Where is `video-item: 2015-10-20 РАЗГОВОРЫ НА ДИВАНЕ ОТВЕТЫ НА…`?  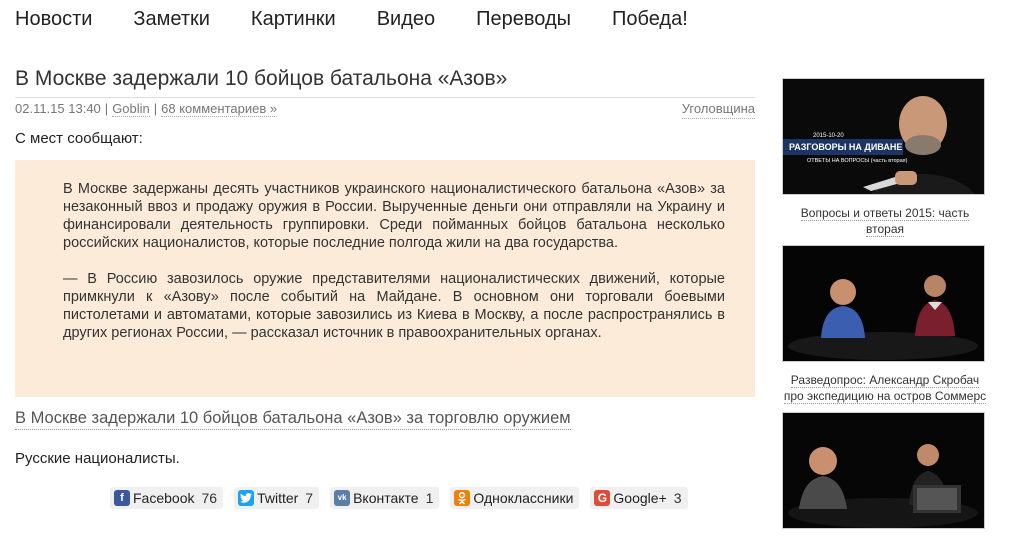 video-item: 2015-10-20 РАЗГОВОРЫ НА ДИВАНЕ ОТВЕТЫ НА… is located at coordinates (885, 157).